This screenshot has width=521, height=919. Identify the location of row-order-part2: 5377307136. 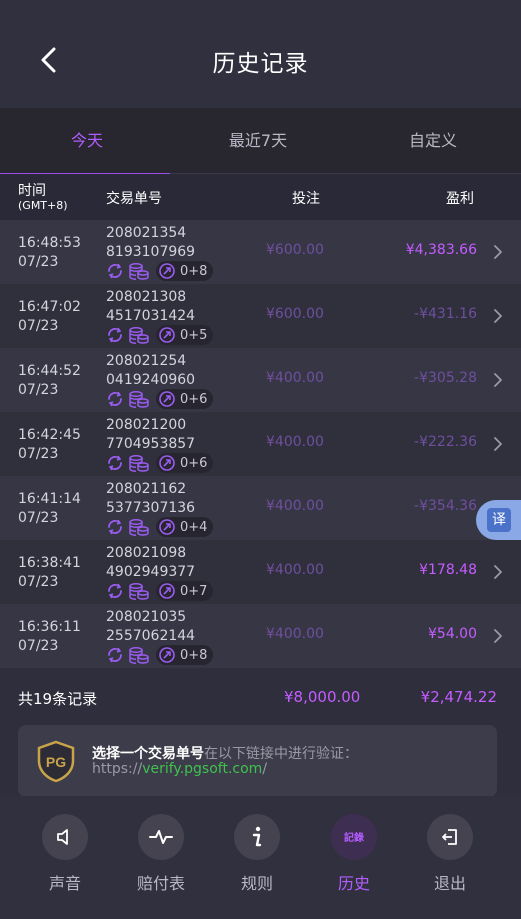
(151, 508).